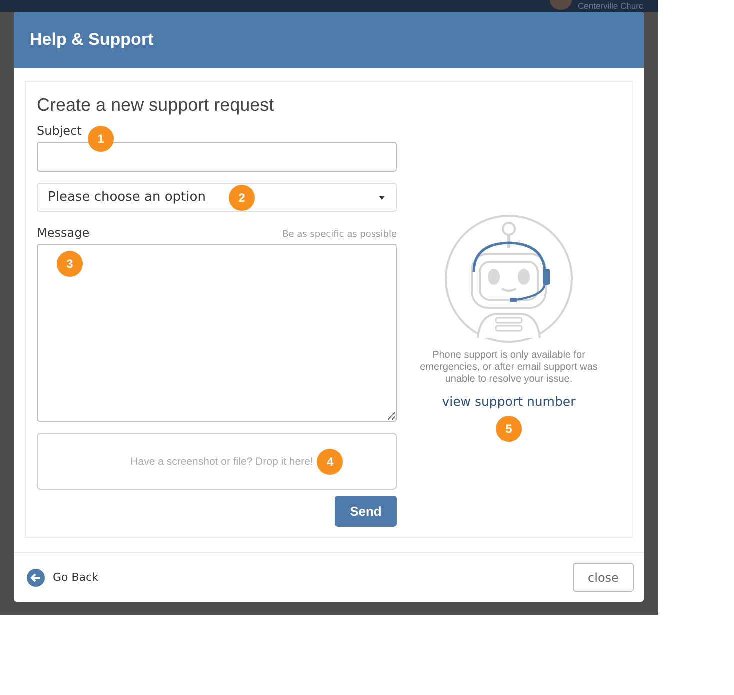 Image resolution: width=734 pixels, height=695 pixels. Describe the element at coordinates (242, 198) in the screenshot. I see `step-badge: 2` at that location.